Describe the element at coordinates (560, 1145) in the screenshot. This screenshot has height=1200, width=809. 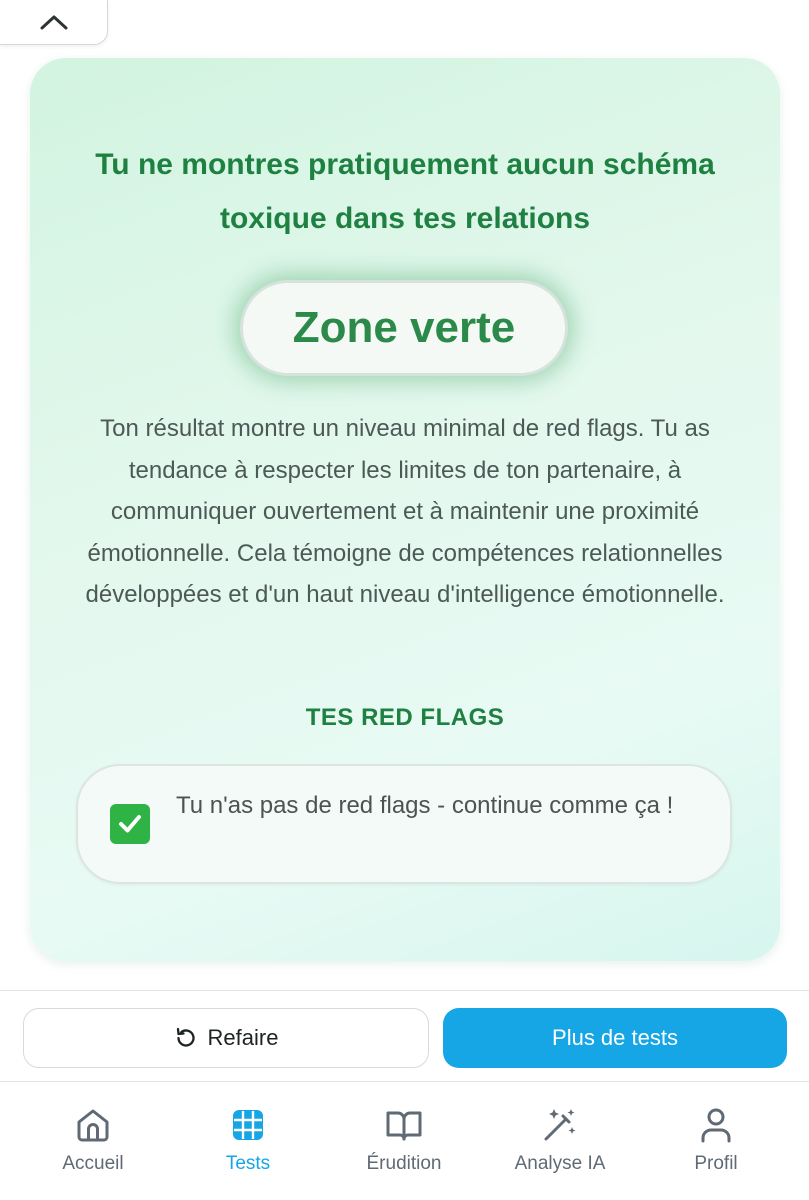
I see `nav-item-ai-analysis: Analyse IA` at that location.